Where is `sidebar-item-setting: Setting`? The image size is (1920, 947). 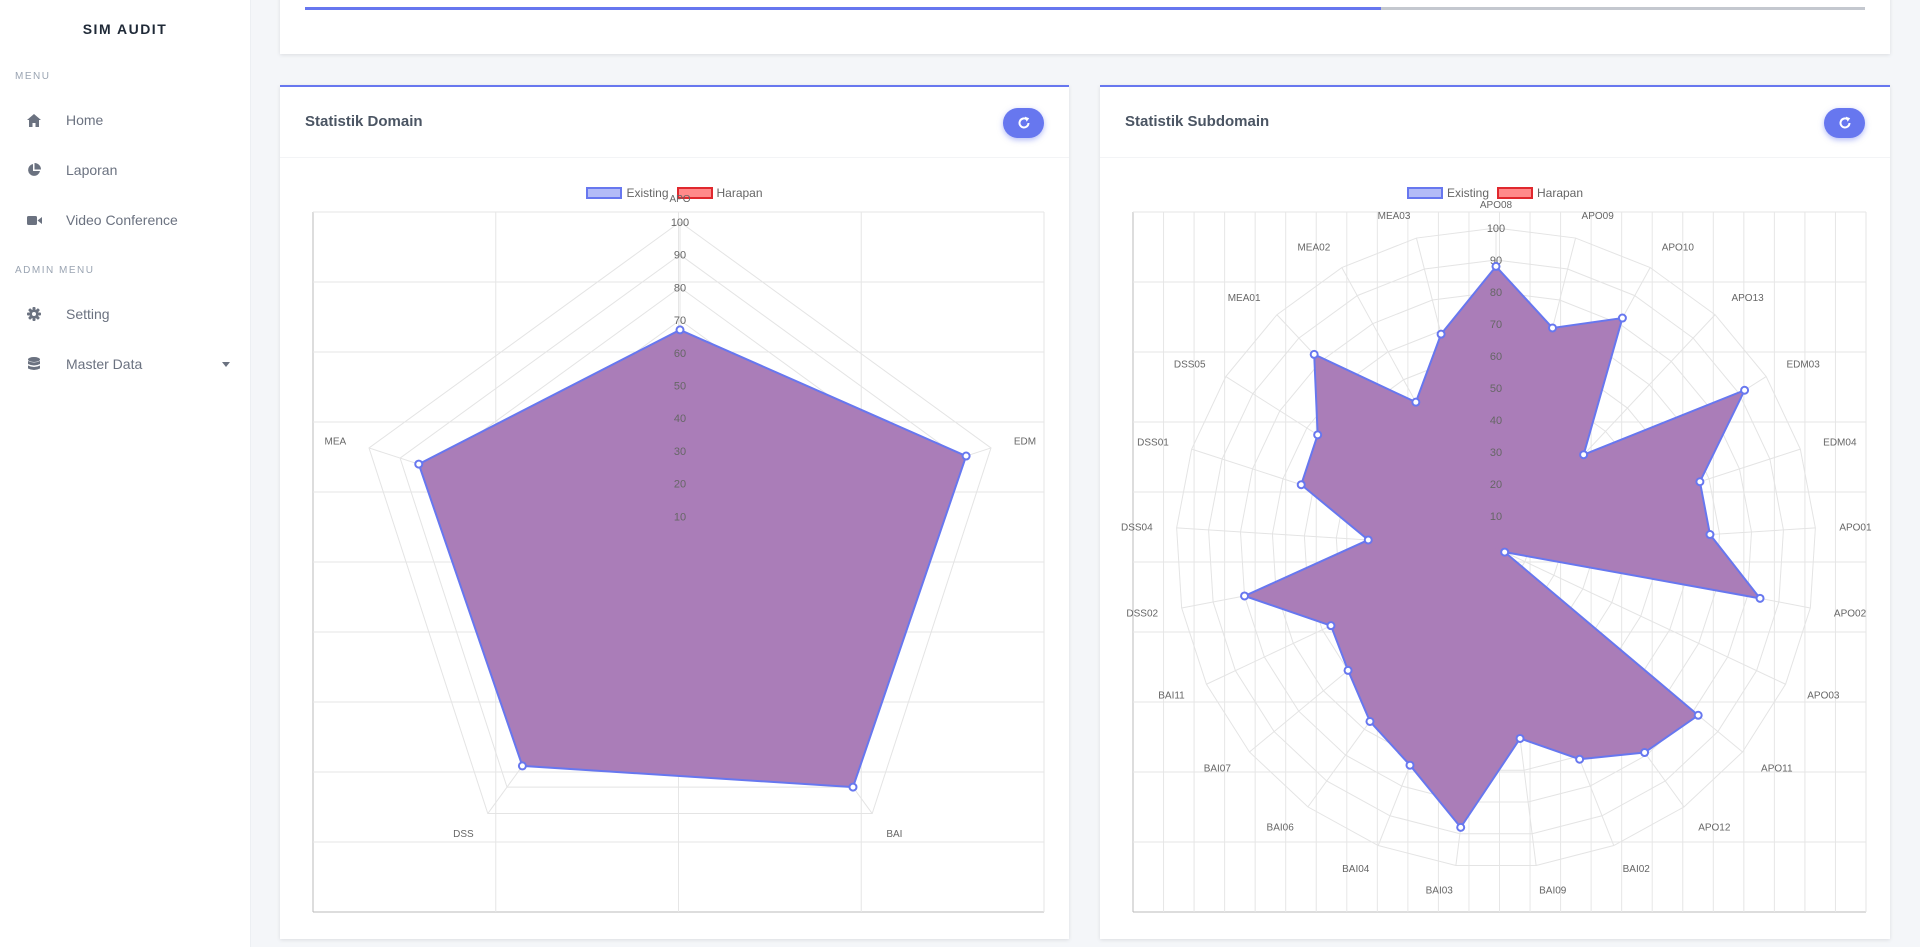 sidebar-item-setting: Setting is located at coordinates (125, 314).